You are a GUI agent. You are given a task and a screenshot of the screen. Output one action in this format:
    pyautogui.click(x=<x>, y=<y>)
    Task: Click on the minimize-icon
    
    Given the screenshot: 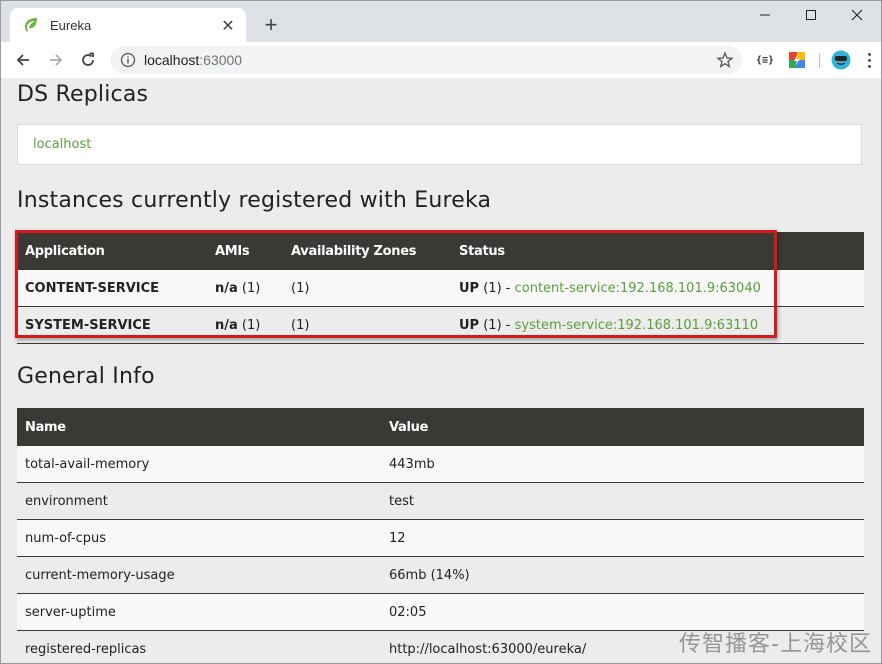 What is the action you would take?
    pyautogui.click(x=765, y=15)
    